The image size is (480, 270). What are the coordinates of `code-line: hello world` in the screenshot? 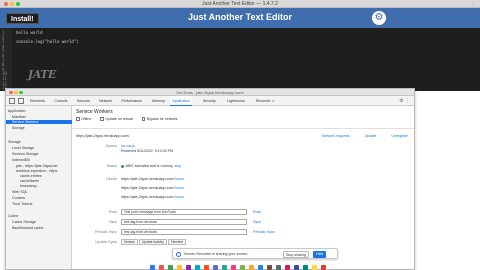 It's located at (29, 32).